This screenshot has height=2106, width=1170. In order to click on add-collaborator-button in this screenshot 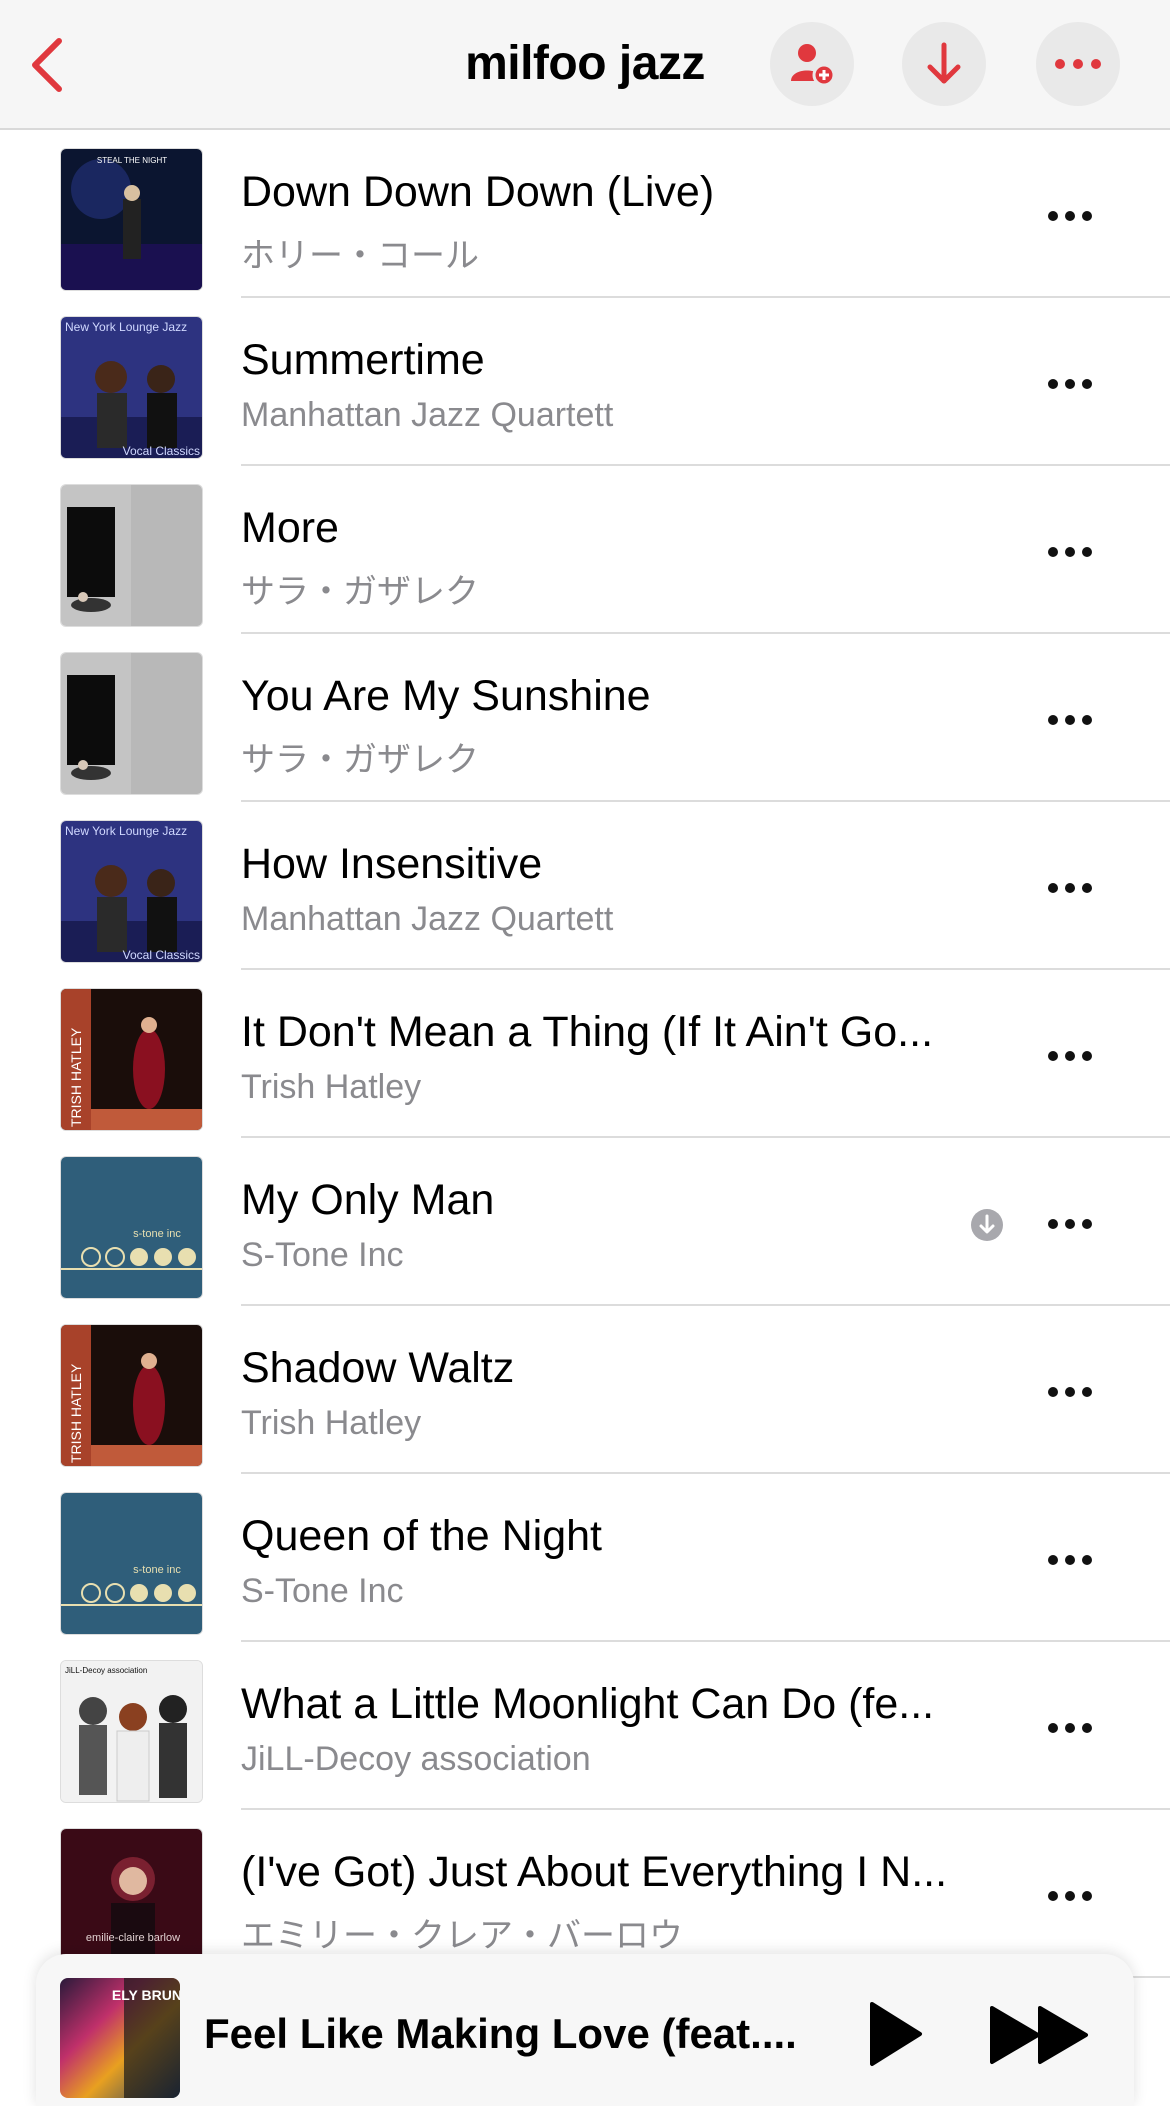, I will do `click(812, 64)`.